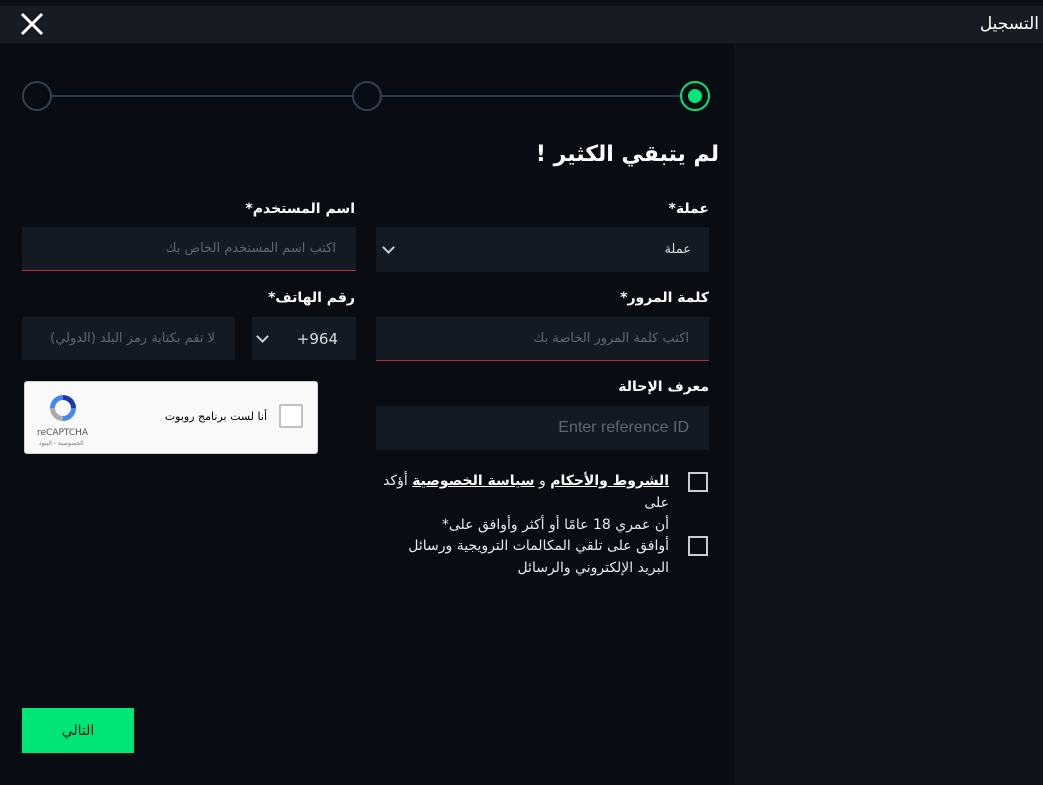  Describe the element at coordinates (1009, 24) in the screenshot. I see `page-title: التسجيل` at that location.